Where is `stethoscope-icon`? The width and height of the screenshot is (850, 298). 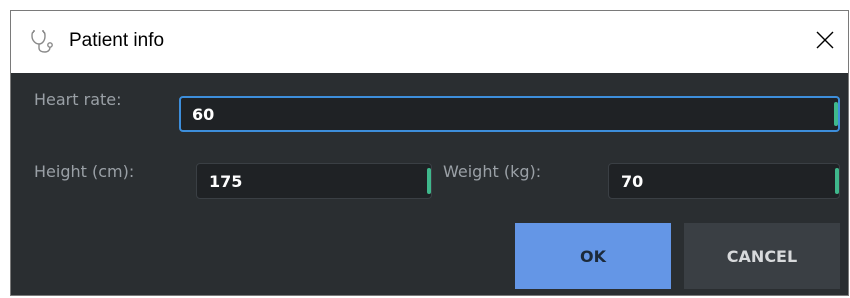 stethoscope-icon is located at coordinates (42, 42).